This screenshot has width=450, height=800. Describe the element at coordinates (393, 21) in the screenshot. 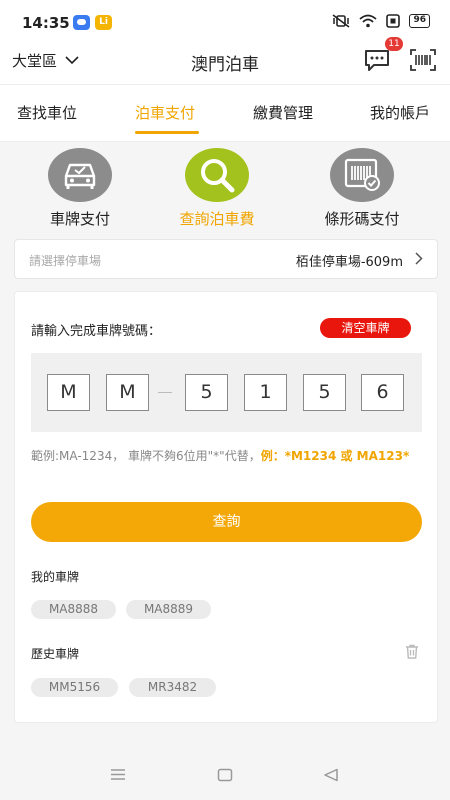

I see `sim-icon` at that location.